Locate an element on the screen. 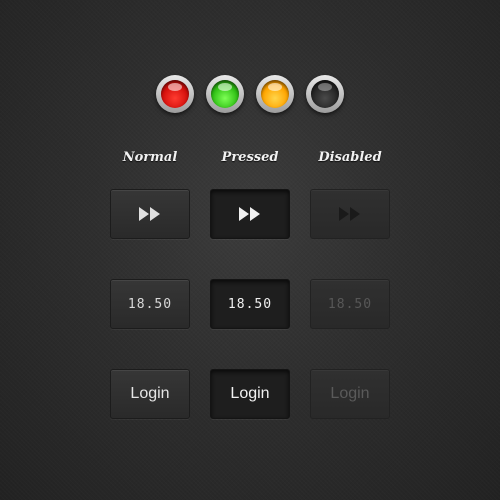 The image size is (500, 500). login-button-normal: Login is located at coordinates (150, 394).